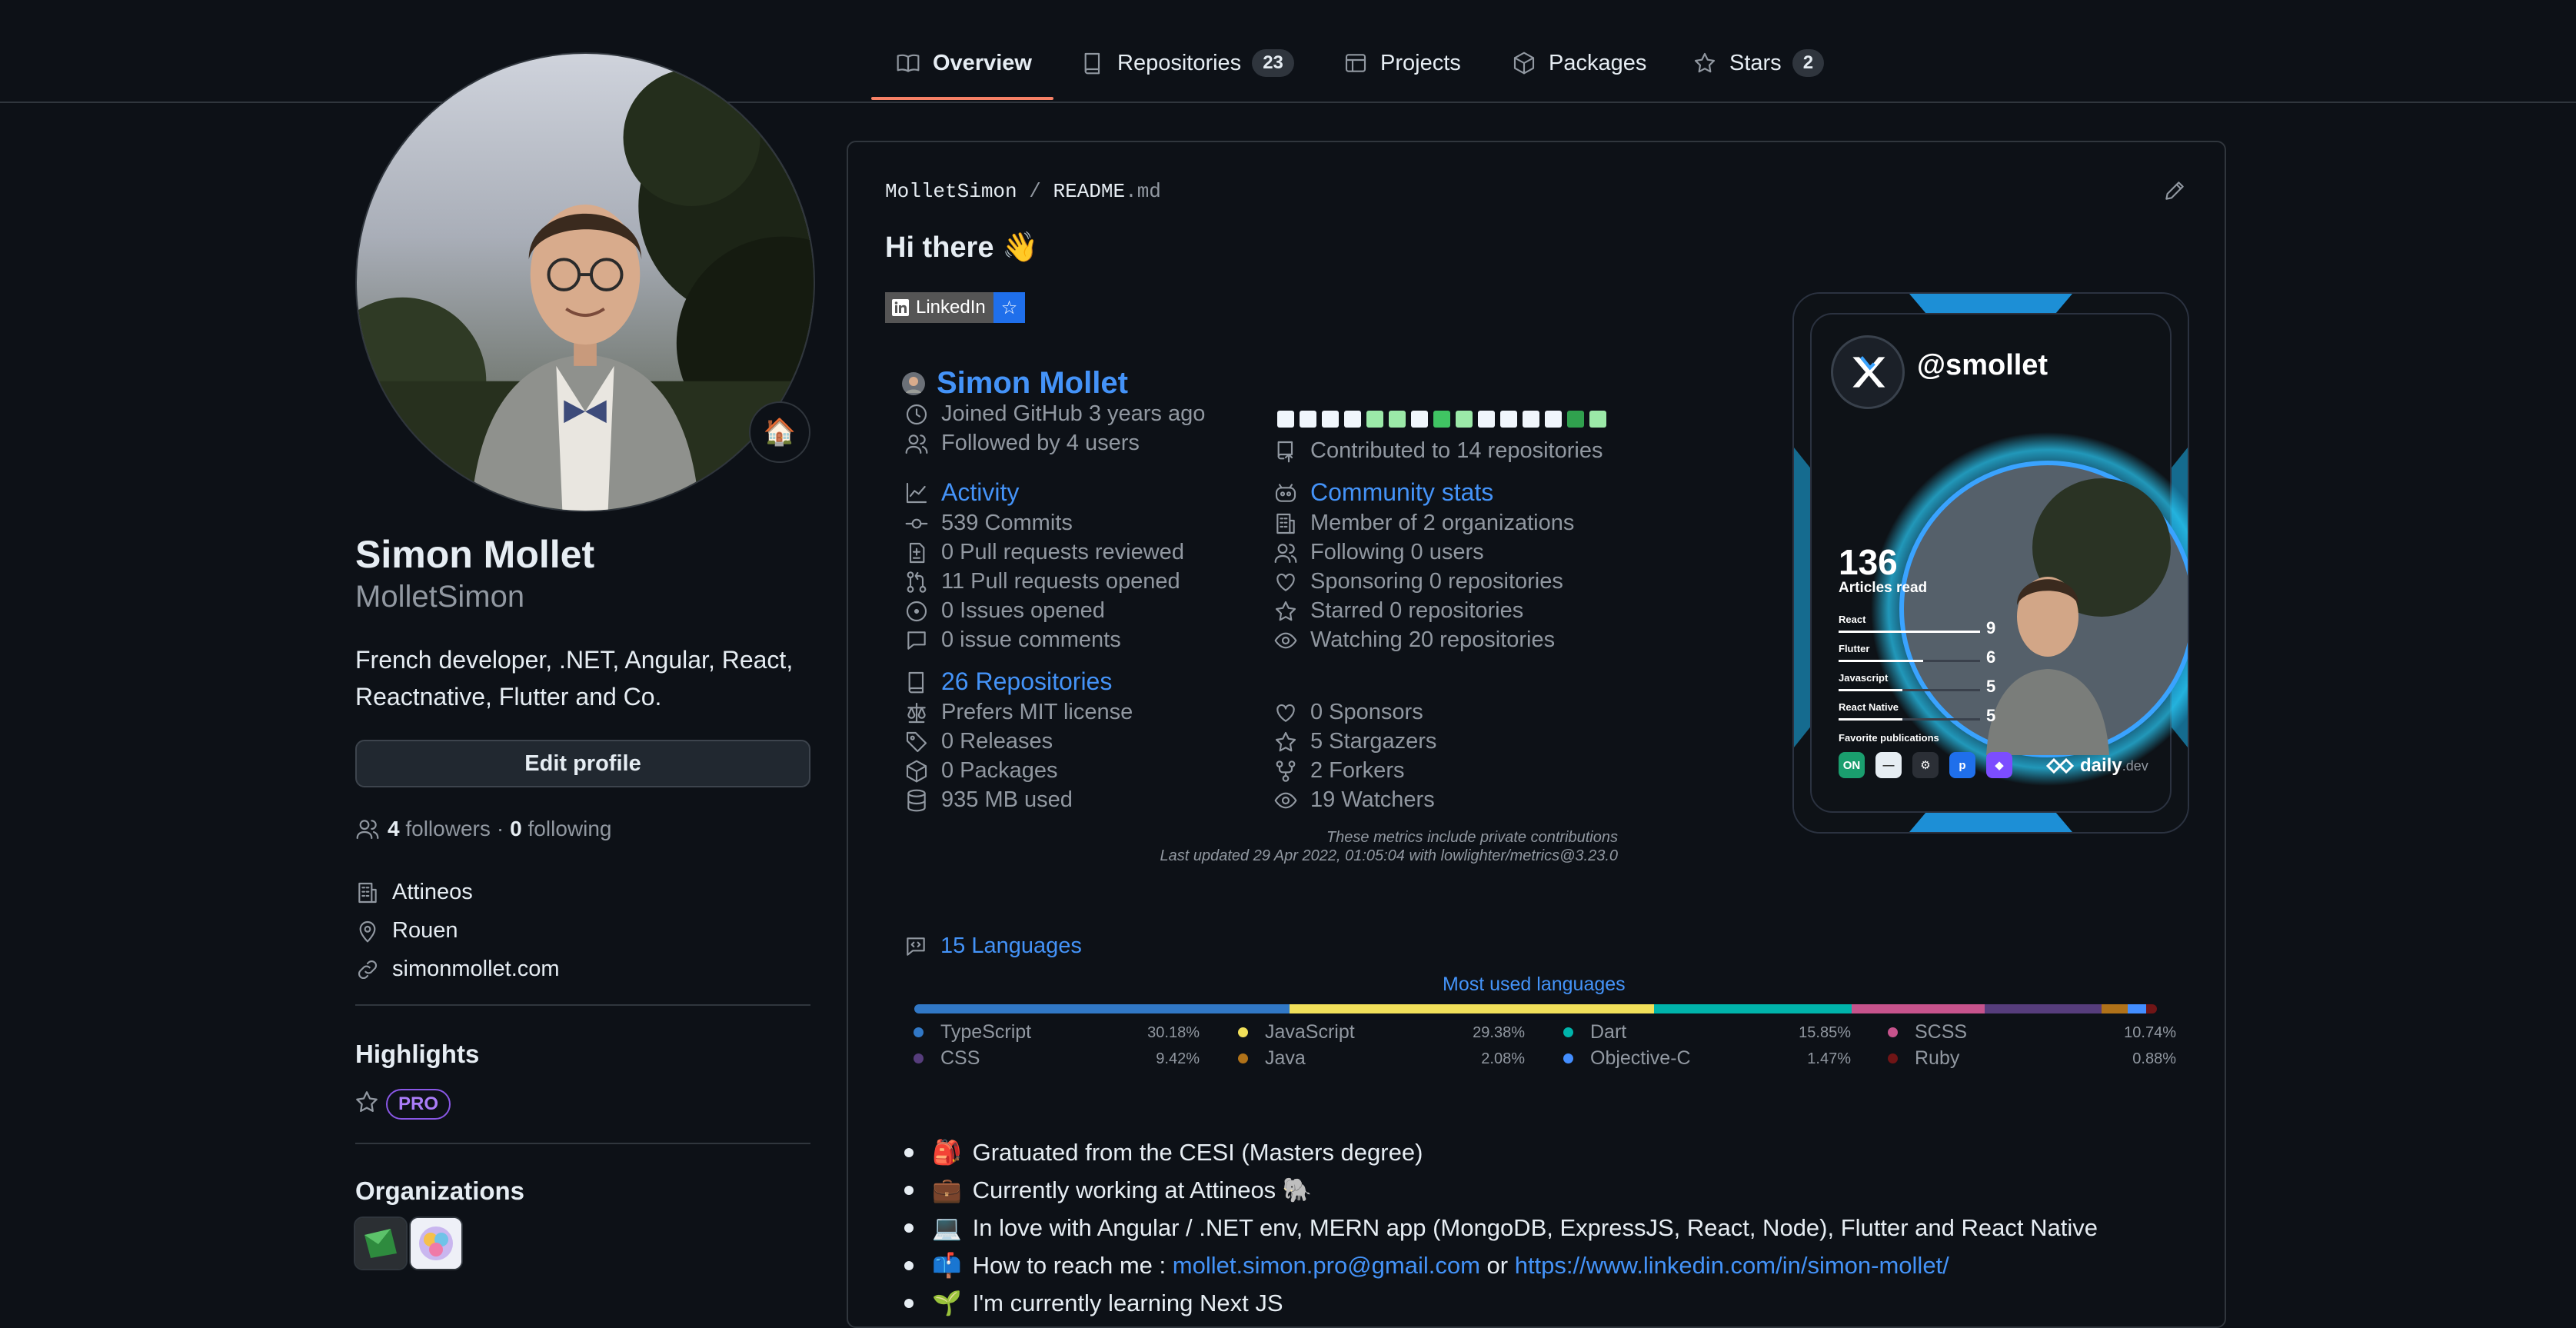 The image size is (2576, 1328). What do you see at coordinates (585, 282) in the screenshot?
I see `profile-avatar` at bounding box center [585, 282].